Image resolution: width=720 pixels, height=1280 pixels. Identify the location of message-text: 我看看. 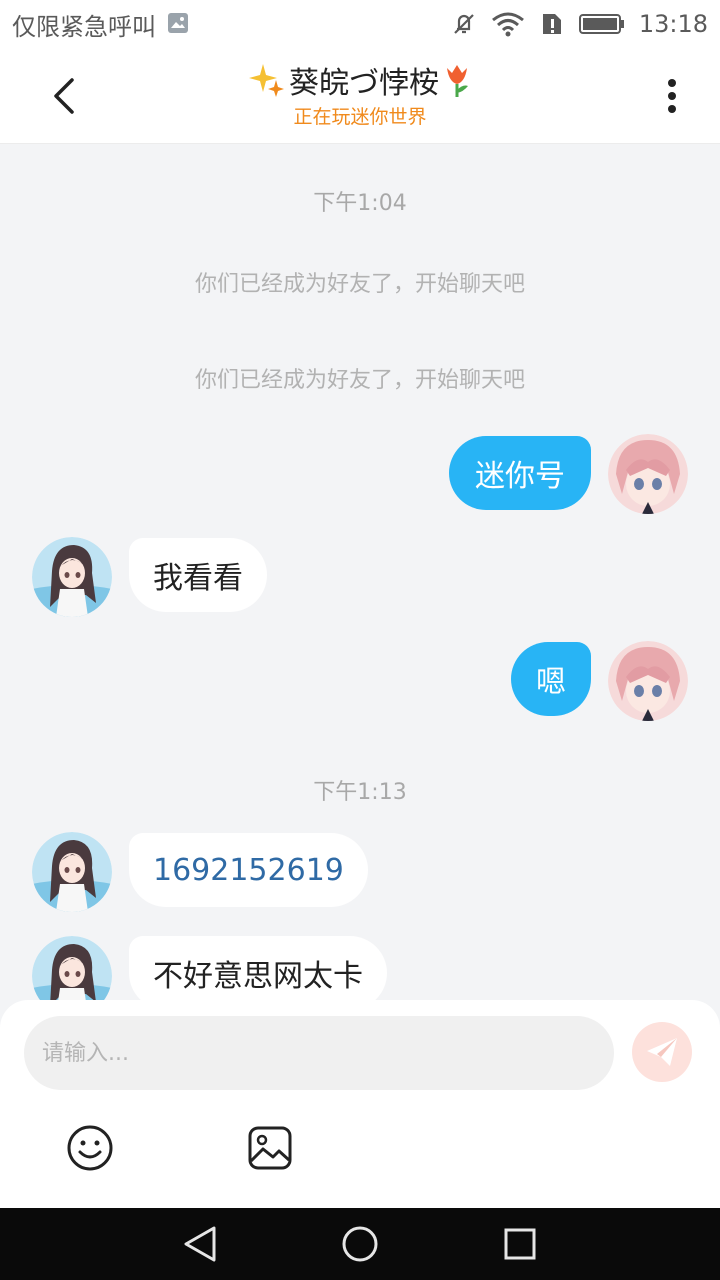
(198, 578).